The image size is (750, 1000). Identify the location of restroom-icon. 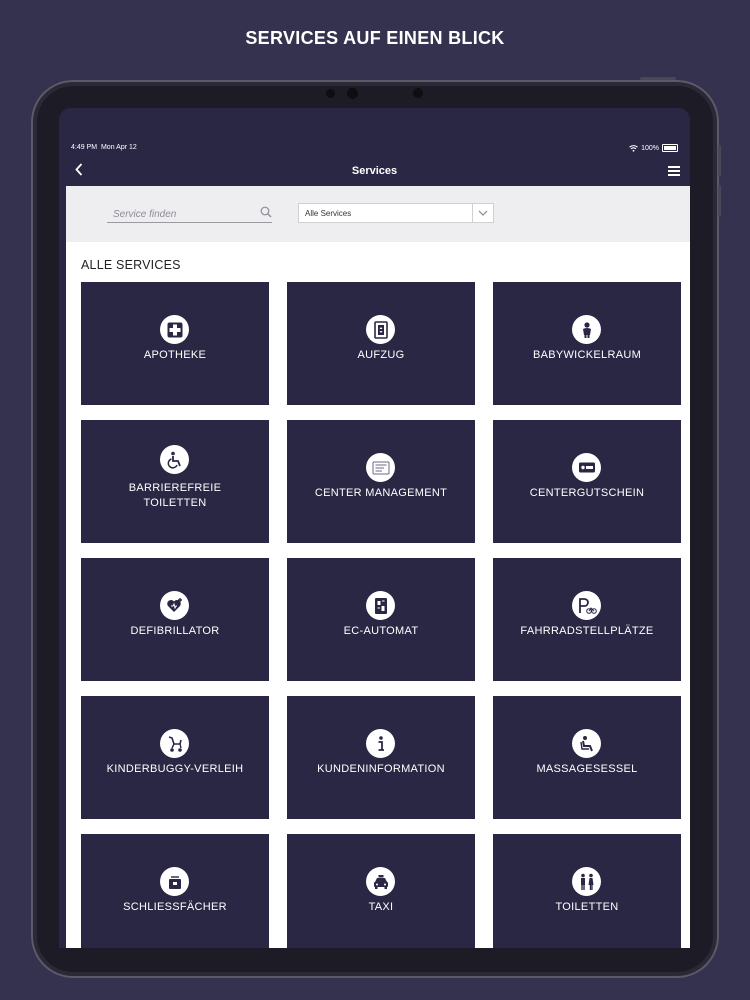
(586, 881).